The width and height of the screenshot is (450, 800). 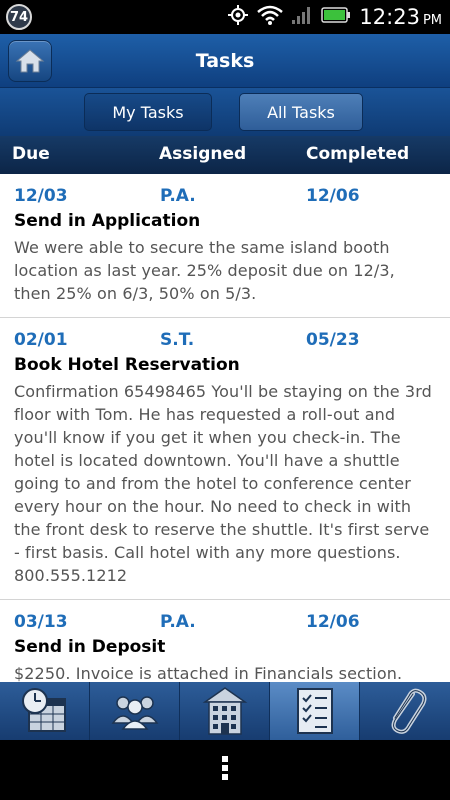 I want to click on page-title: Tasks, so click(x=225, y=61).